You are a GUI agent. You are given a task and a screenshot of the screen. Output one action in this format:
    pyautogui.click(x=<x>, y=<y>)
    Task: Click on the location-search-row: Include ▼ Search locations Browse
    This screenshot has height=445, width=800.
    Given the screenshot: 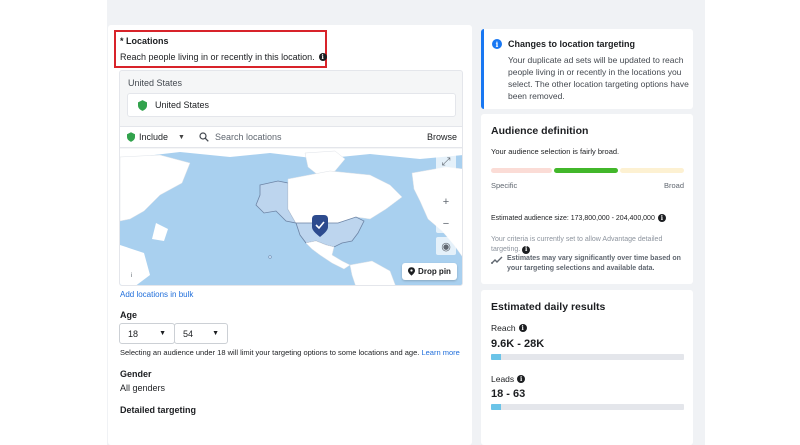 What is the action you would take?
    pyautogui.click(x=291, y=137)
    